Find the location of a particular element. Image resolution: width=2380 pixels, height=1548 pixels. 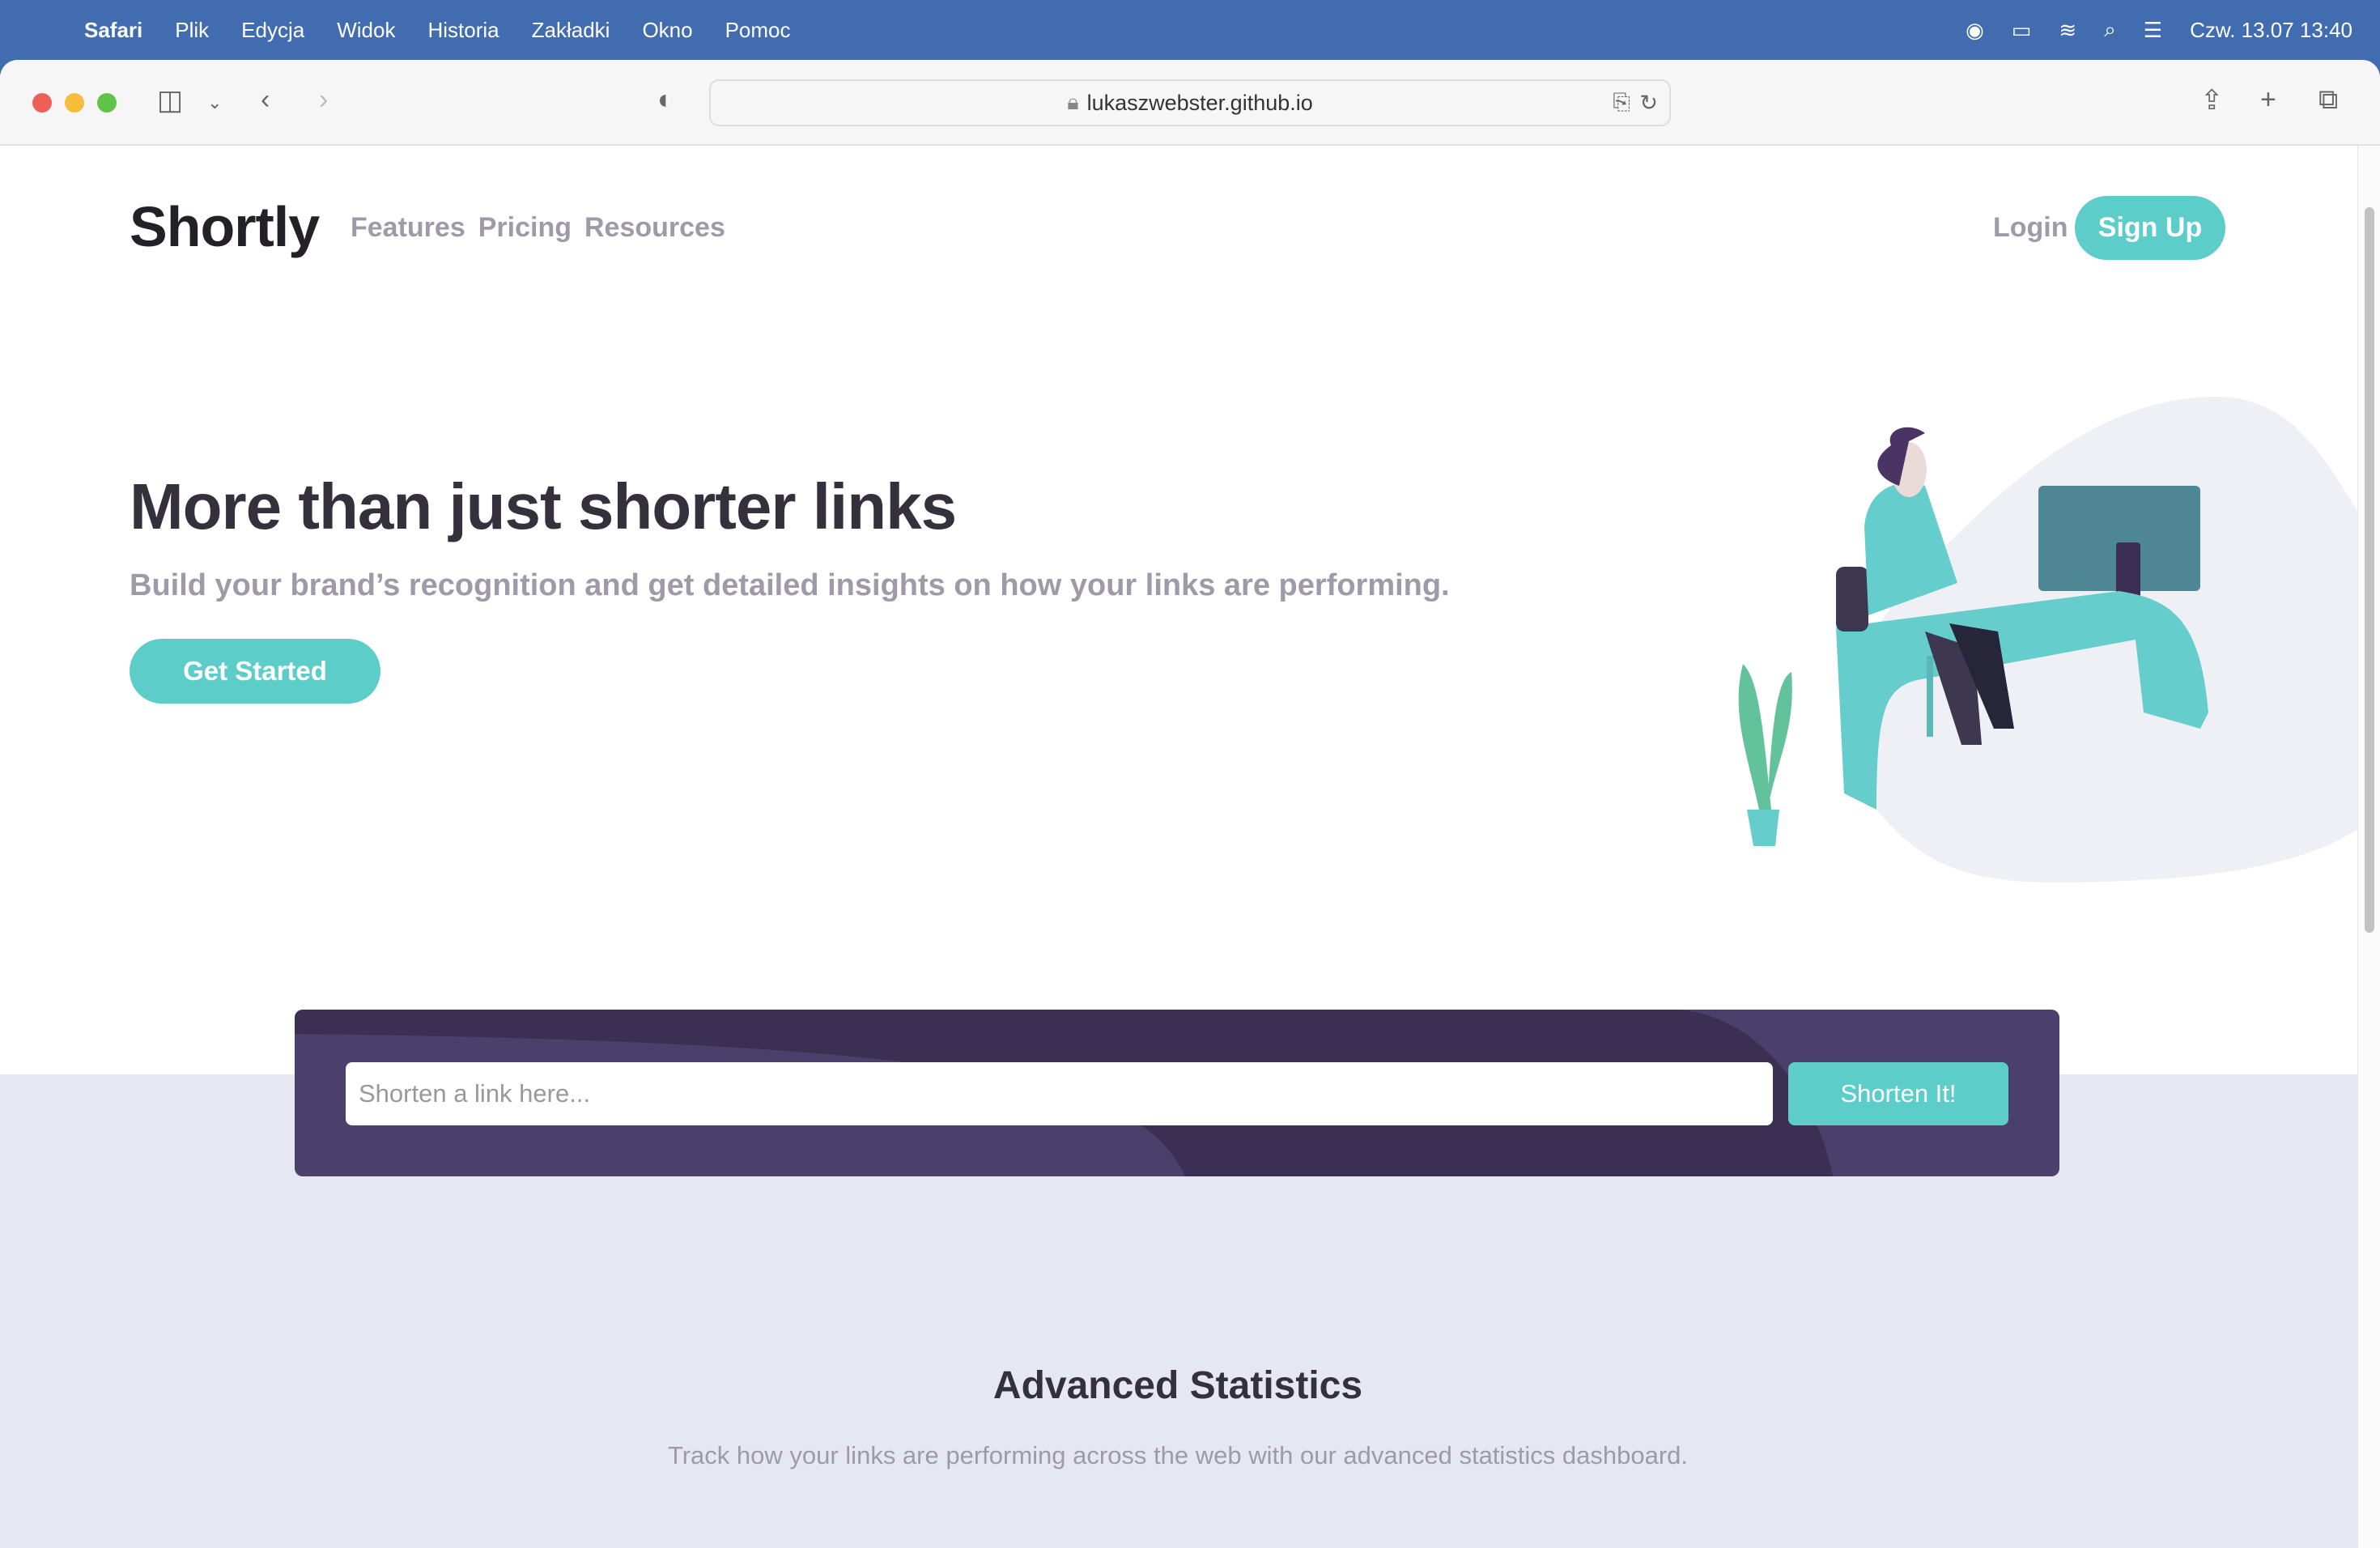

logo: Shortly is located at coordinates (225, 226).